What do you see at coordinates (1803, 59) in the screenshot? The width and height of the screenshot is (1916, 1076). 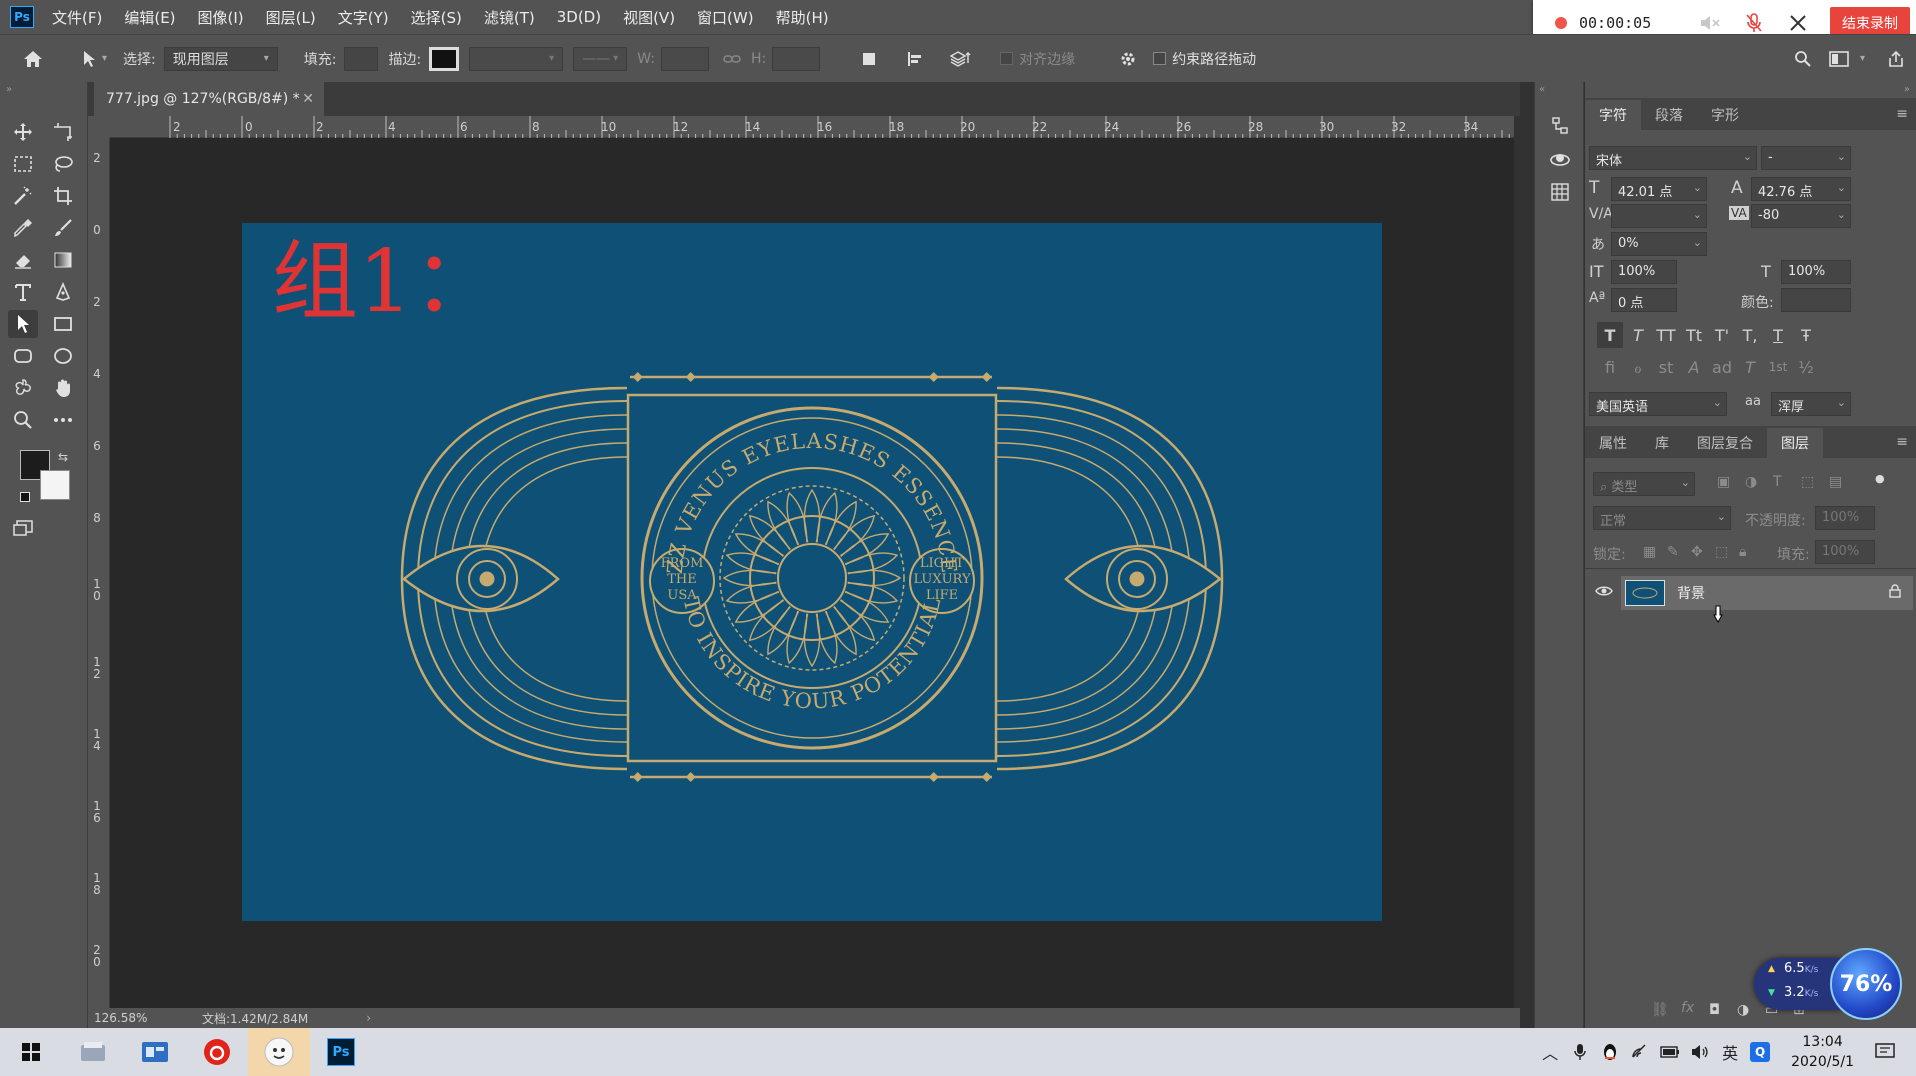 I see `search-icon` at bounding box center [1803, 59].